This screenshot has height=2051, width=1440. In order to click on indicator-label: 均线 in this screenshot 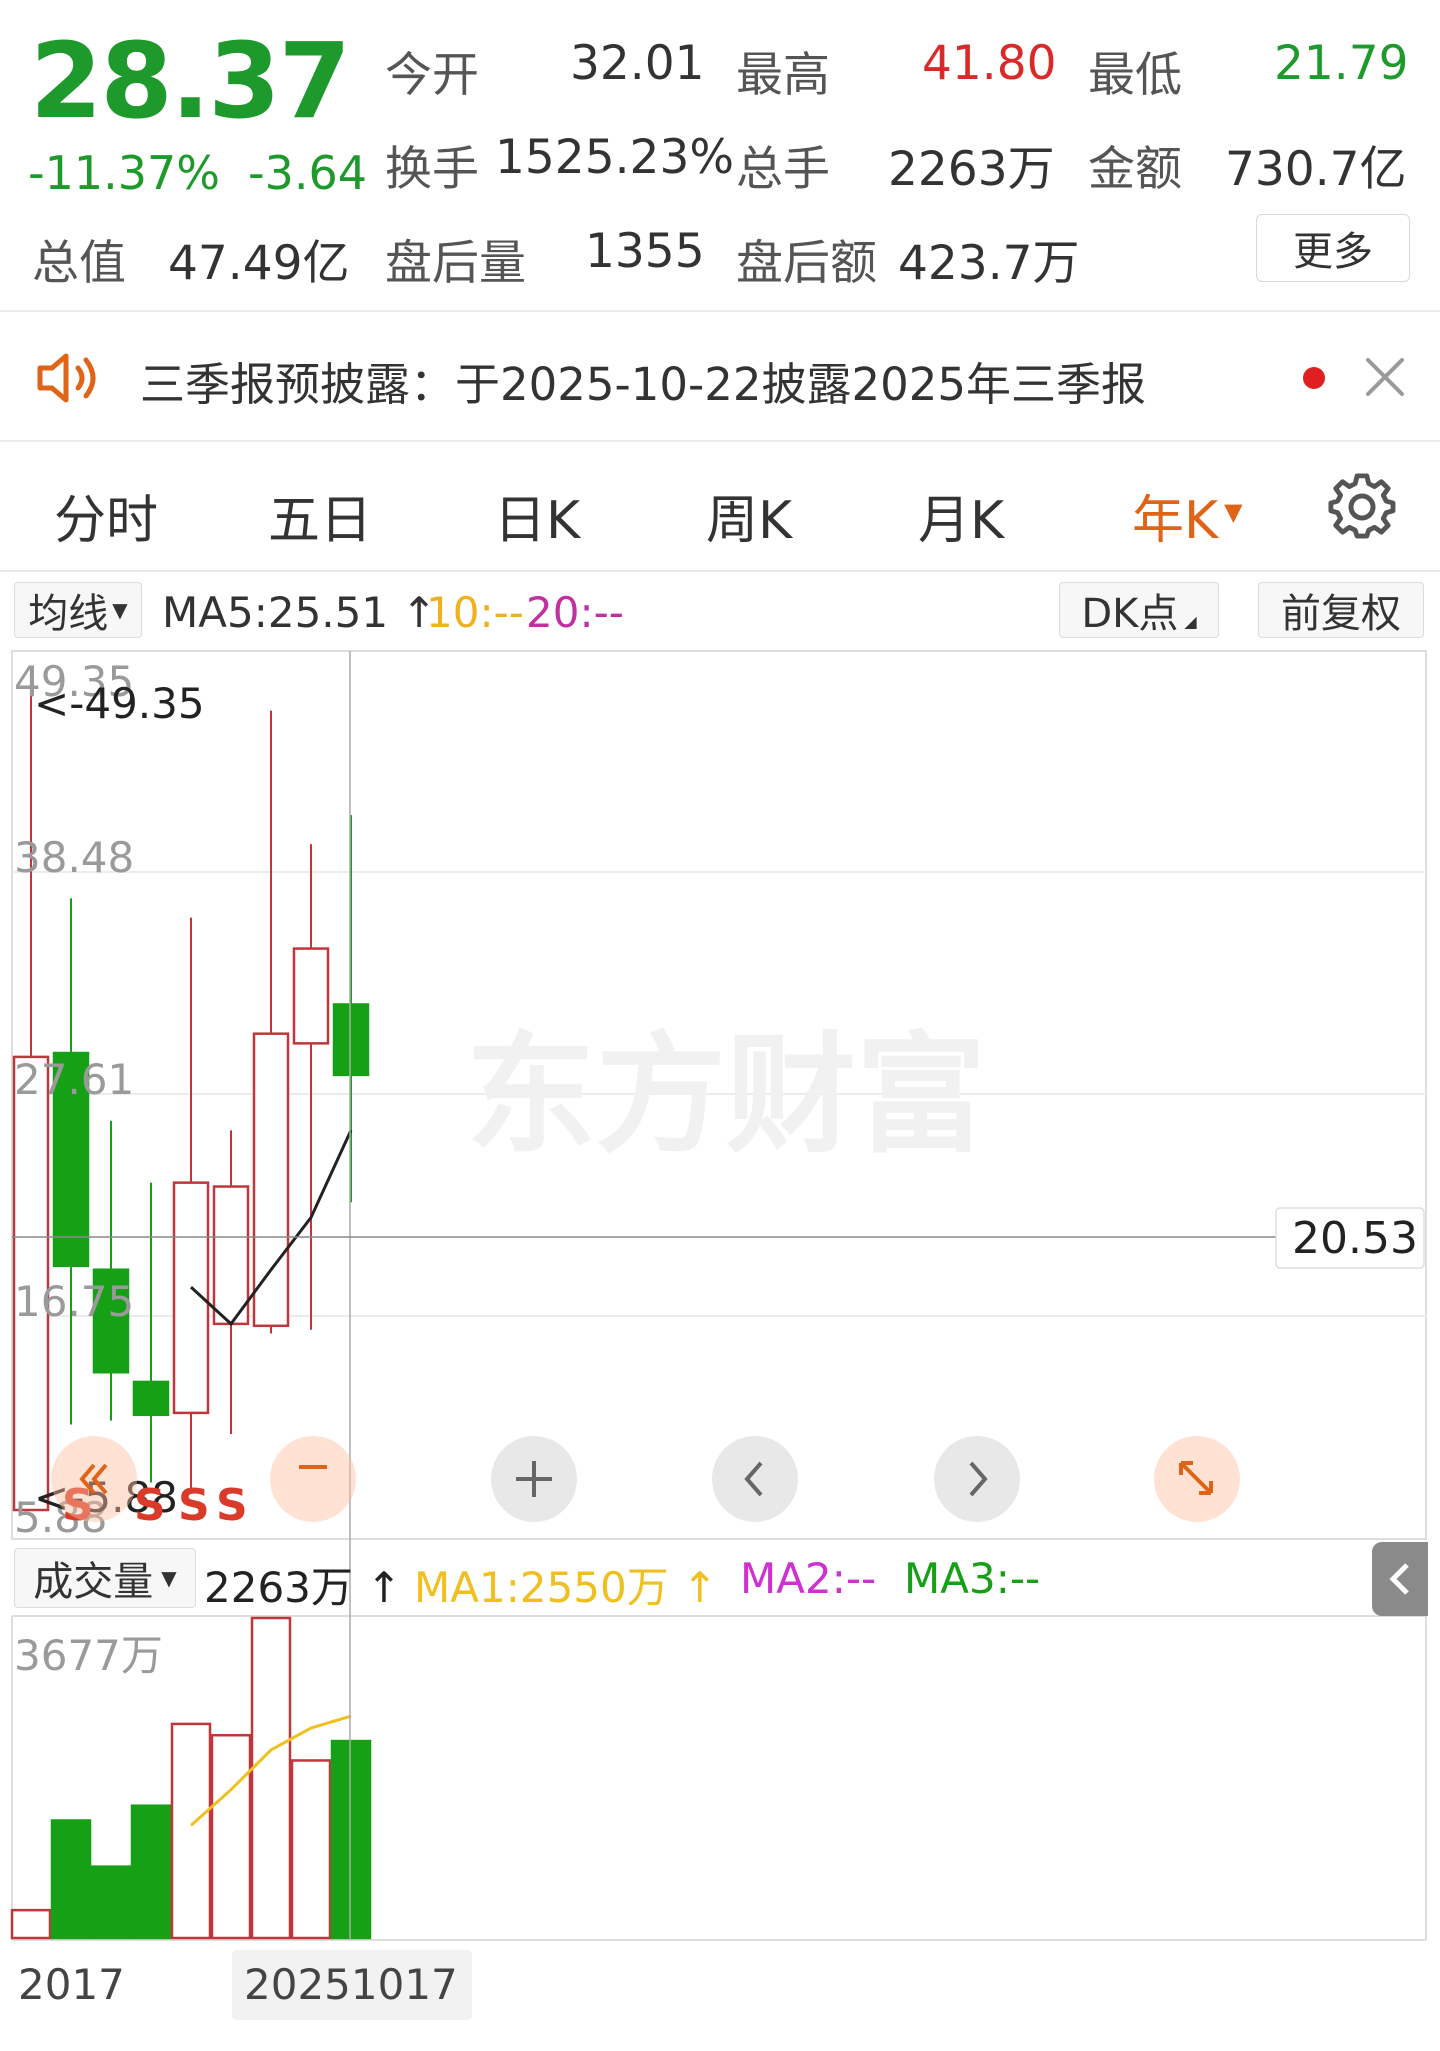, I will do `click(68, 614)`.